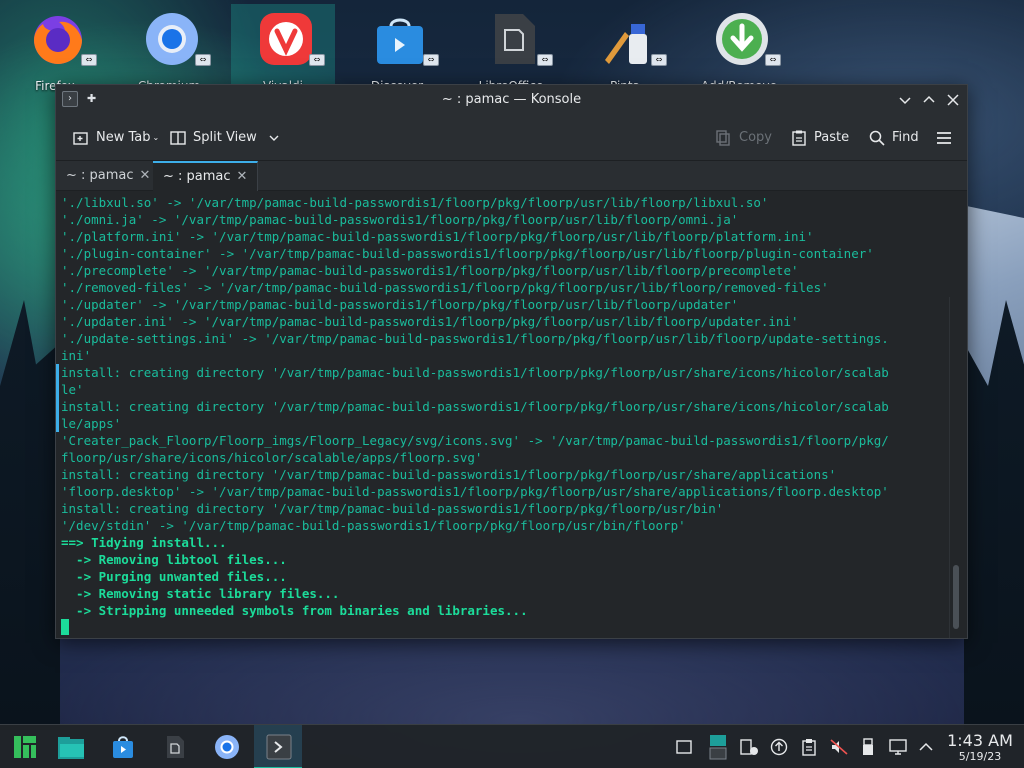  I want to click on hamburger-menu-icon, so click(944, 137).